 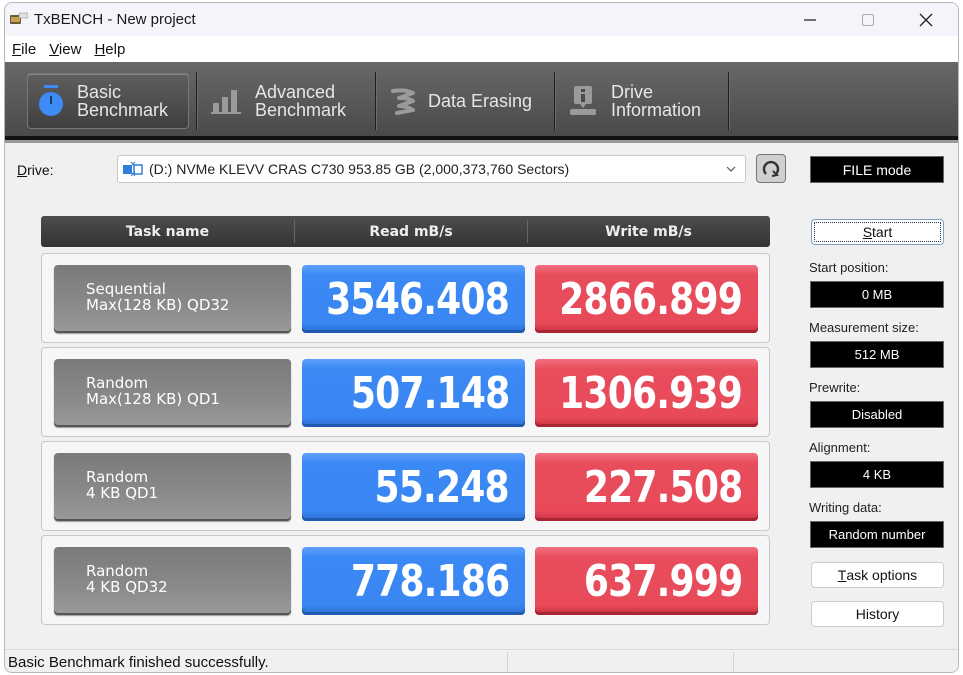 What do you see at coordinates (877, 294) in the screenshot?
I see `start-position-value: 0 MB` at bounding box center [877, 294].